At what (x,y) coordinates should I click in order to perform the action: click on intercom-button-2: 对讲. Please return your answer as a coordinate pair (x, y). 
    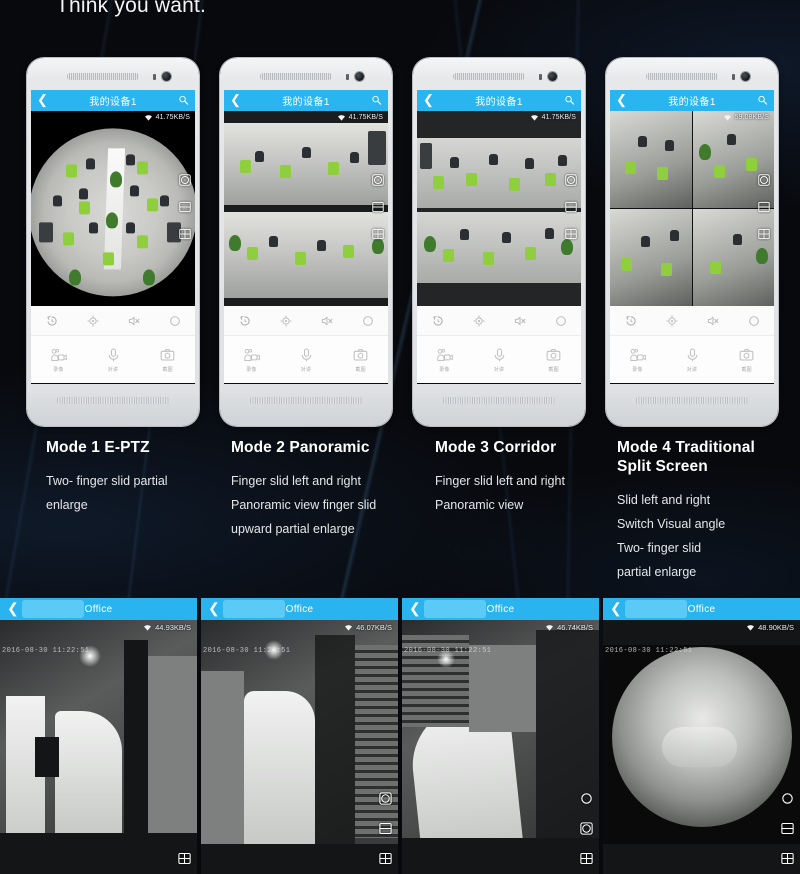
    Looking at the image, I should click on (306, 360).